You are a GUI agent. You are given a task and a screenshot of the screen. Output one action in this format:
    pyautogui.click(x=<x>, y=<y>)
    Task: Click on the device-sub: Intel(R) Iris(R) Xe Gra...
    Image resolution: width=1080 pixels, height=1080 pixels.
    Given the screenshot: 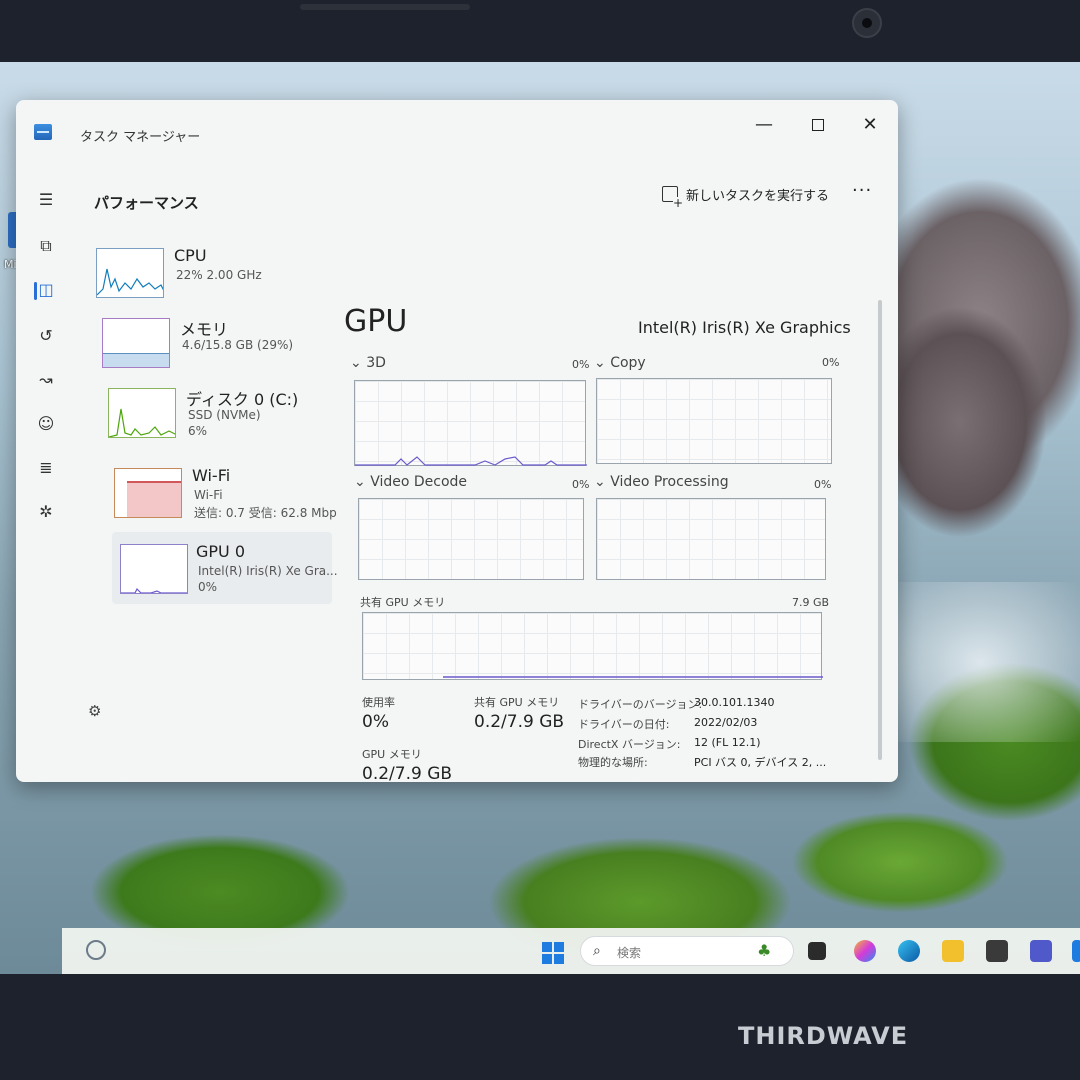 What is the action you would take?
    pyautogui.click(x=268, y=571)
    